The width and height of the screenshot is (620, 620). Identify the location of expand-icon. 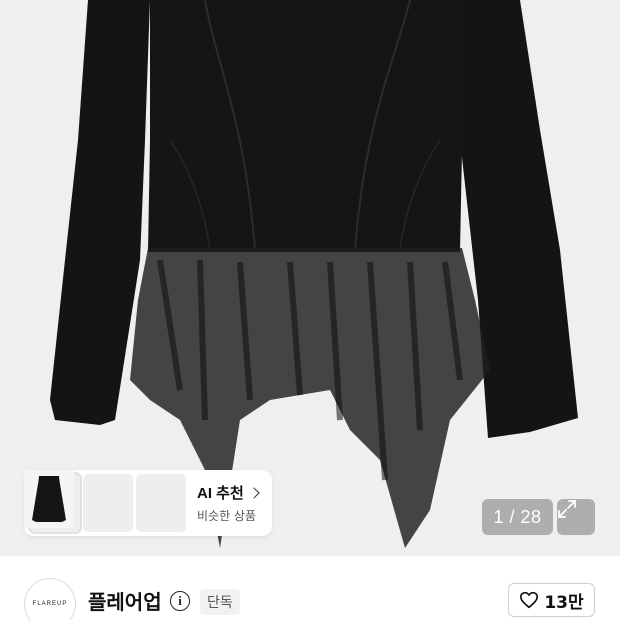
(567, 509).